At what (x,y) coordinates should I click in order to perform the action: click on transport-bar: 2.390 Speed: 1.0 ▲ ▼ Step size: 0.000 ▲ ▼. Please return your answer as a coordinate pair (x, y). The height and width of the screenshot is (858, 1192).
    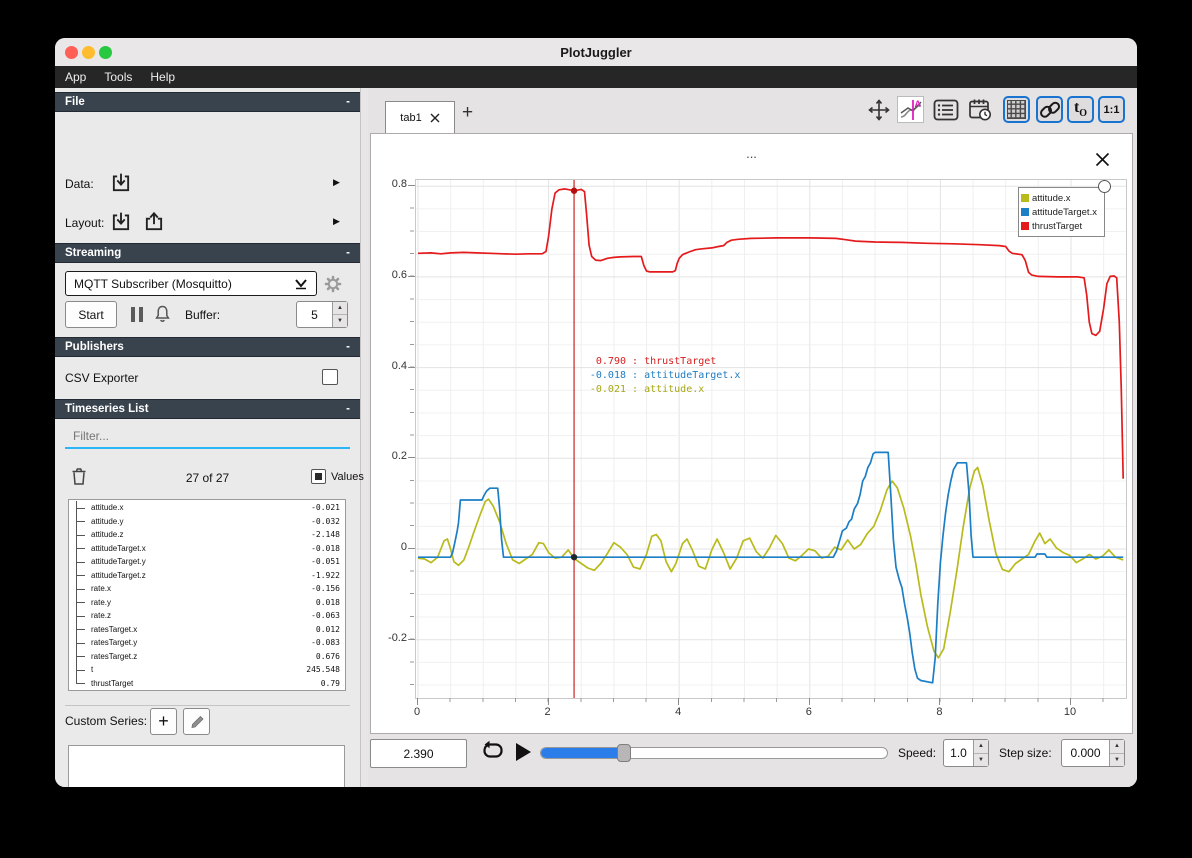
    Looking at the image, I should click on (752, 760).